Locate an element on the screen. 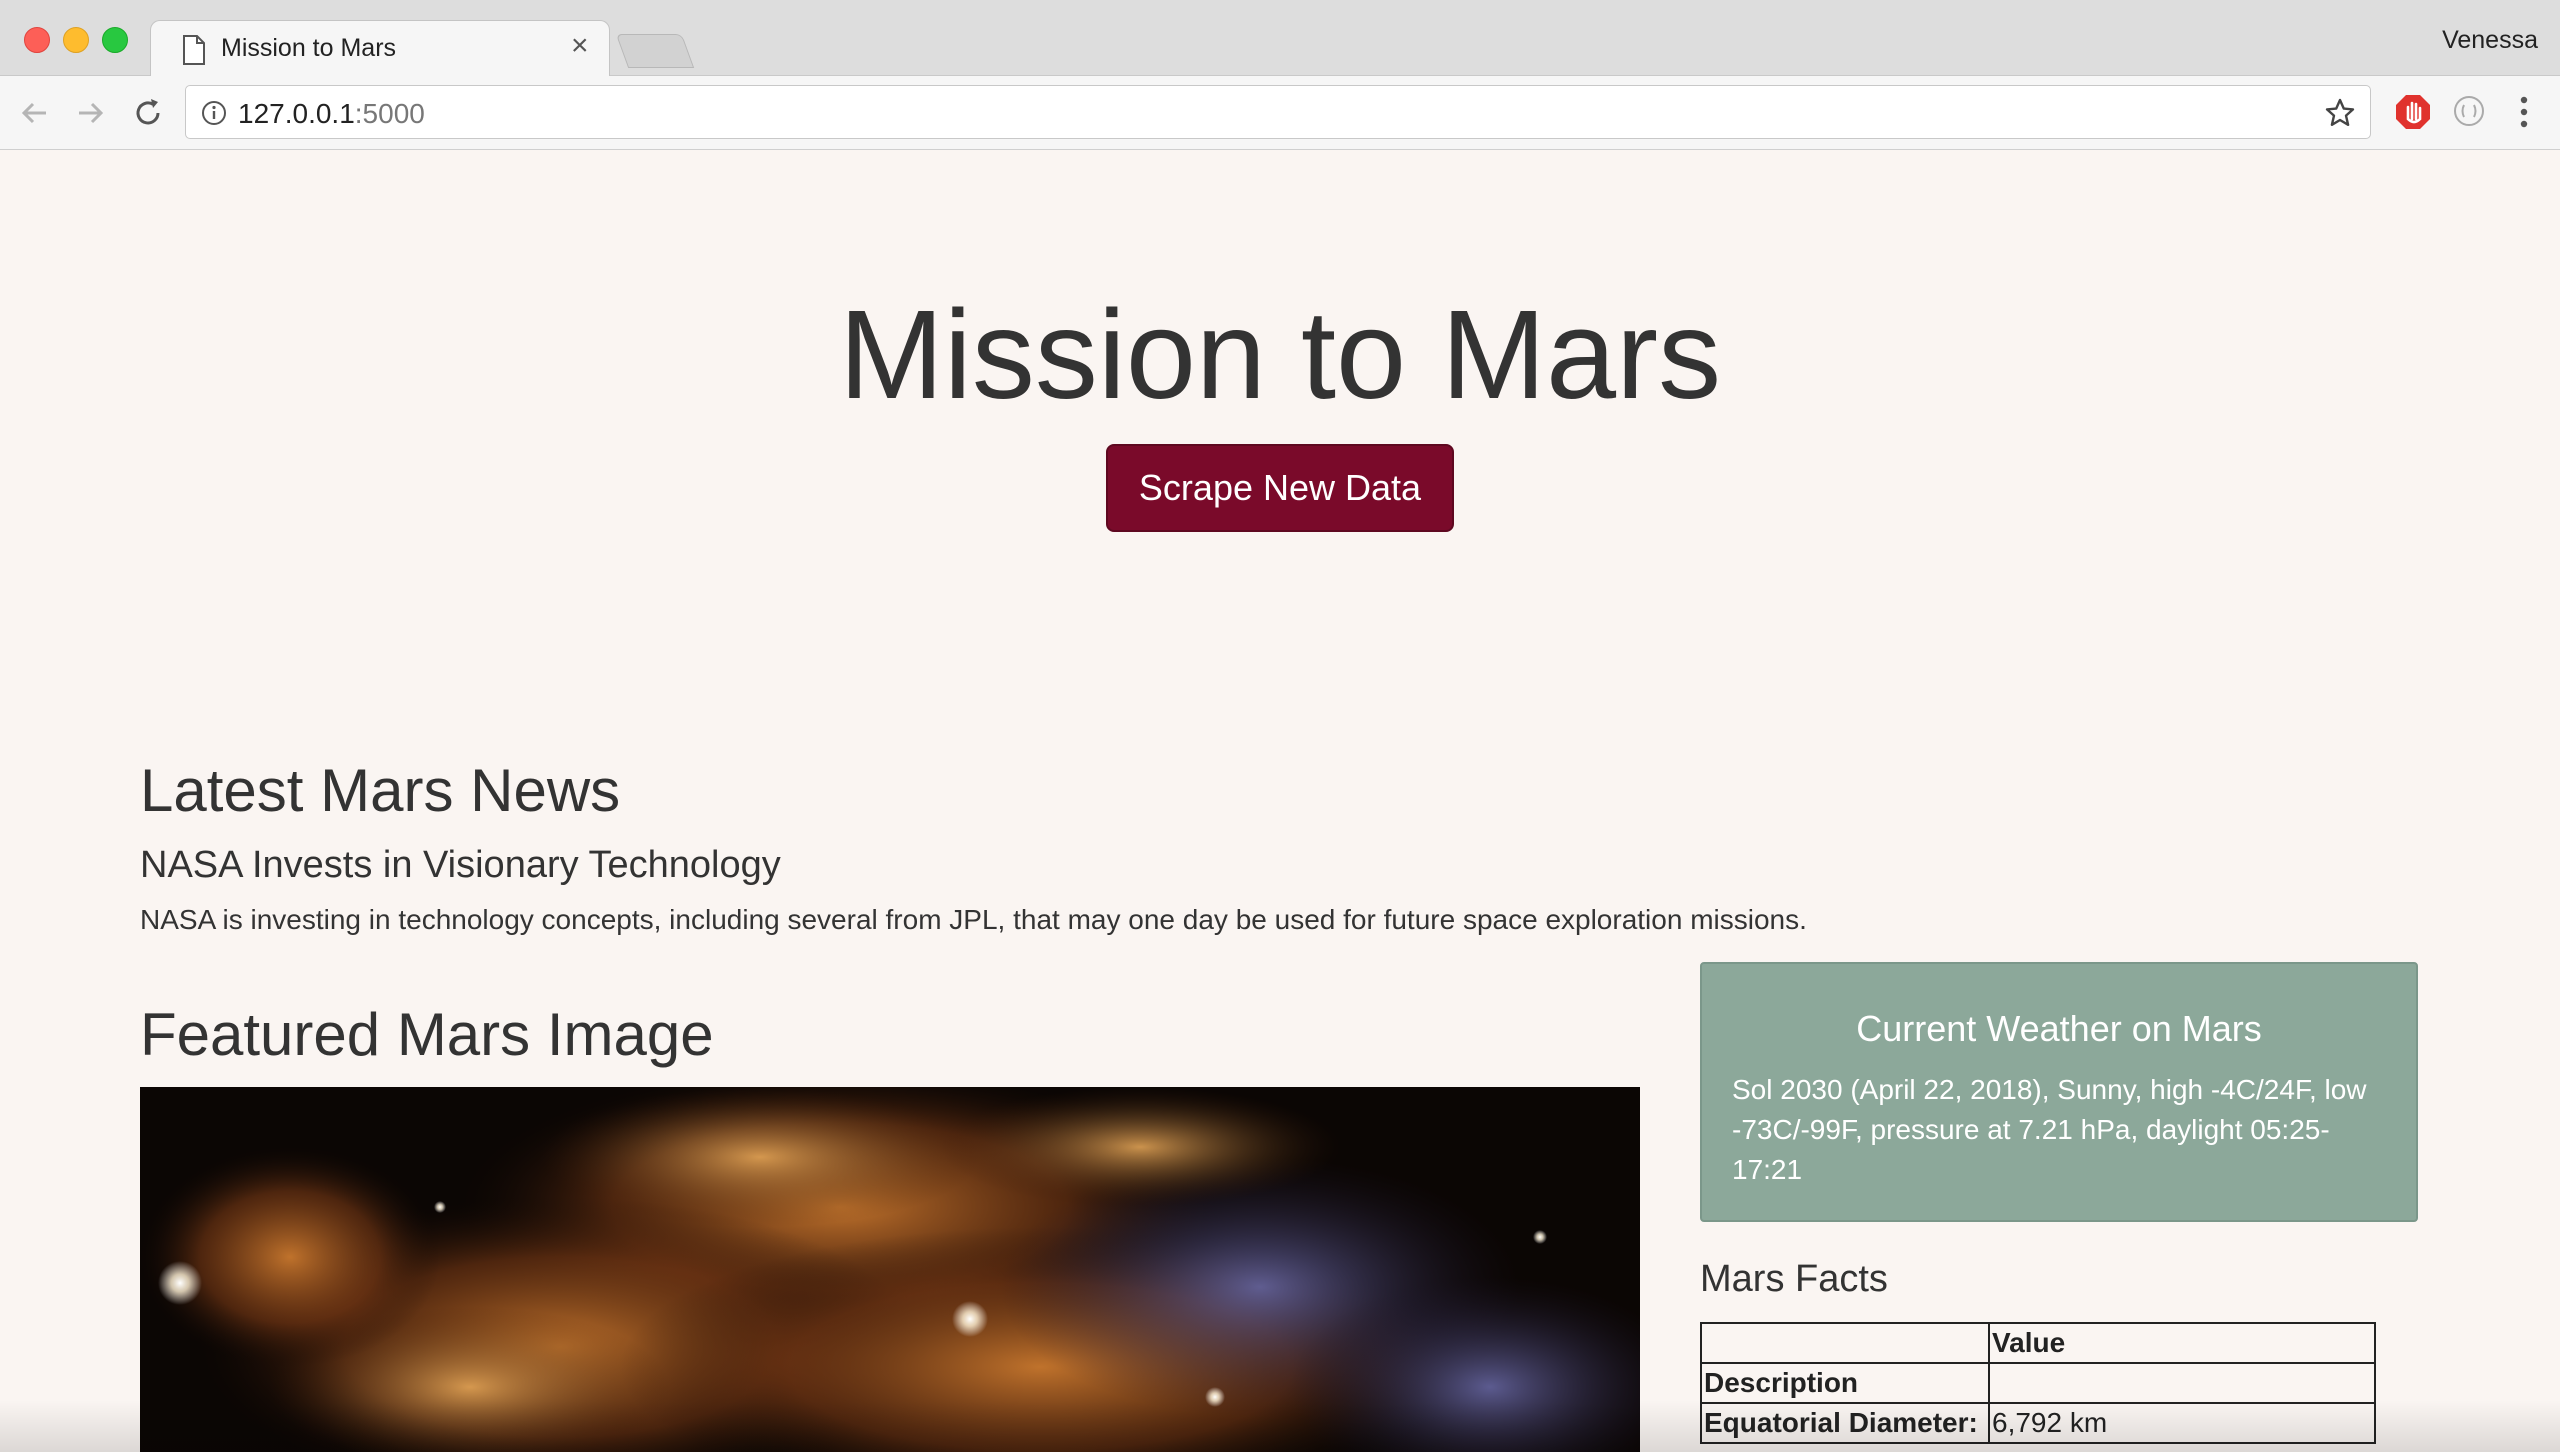 This screenshot has width=2560, height=1452. reload-icon is located at coordinates (148, 113).